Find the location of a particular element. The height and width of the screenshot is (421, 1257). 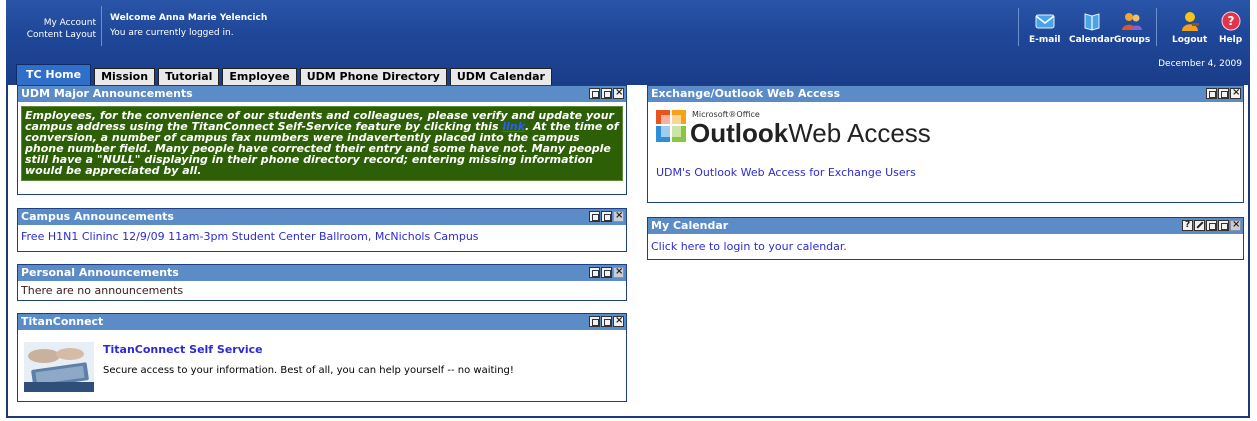

tab-employee: Employee is located at coordinates (259, 76).